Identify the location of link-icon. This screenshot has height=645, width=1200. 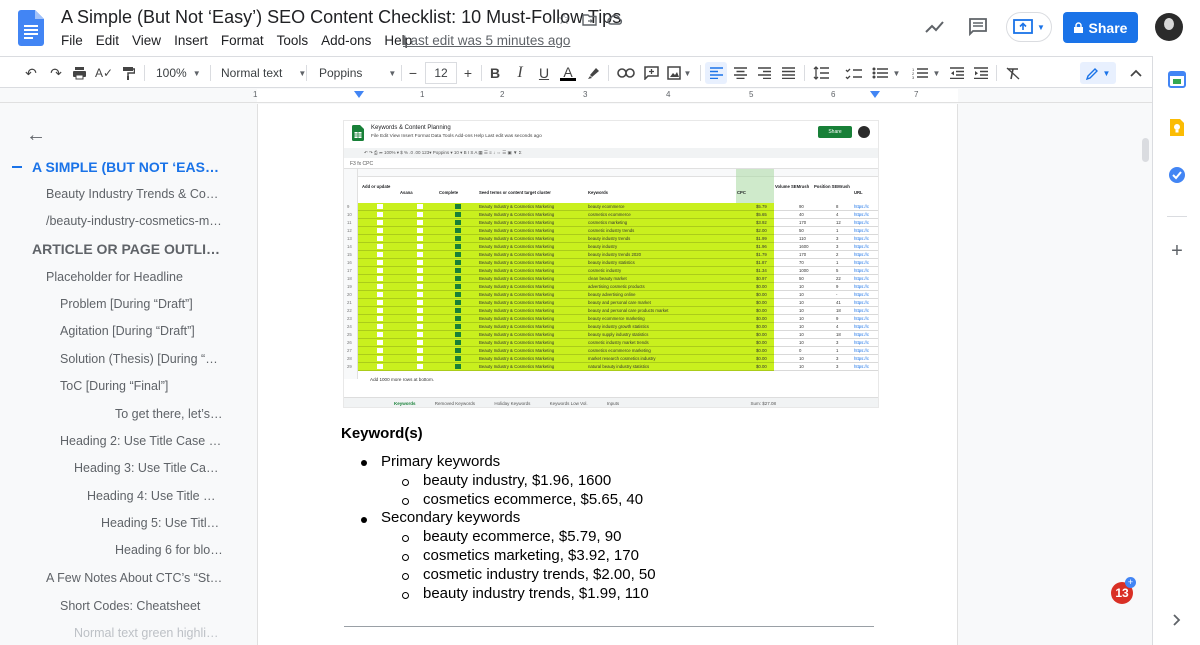
(626, 73).